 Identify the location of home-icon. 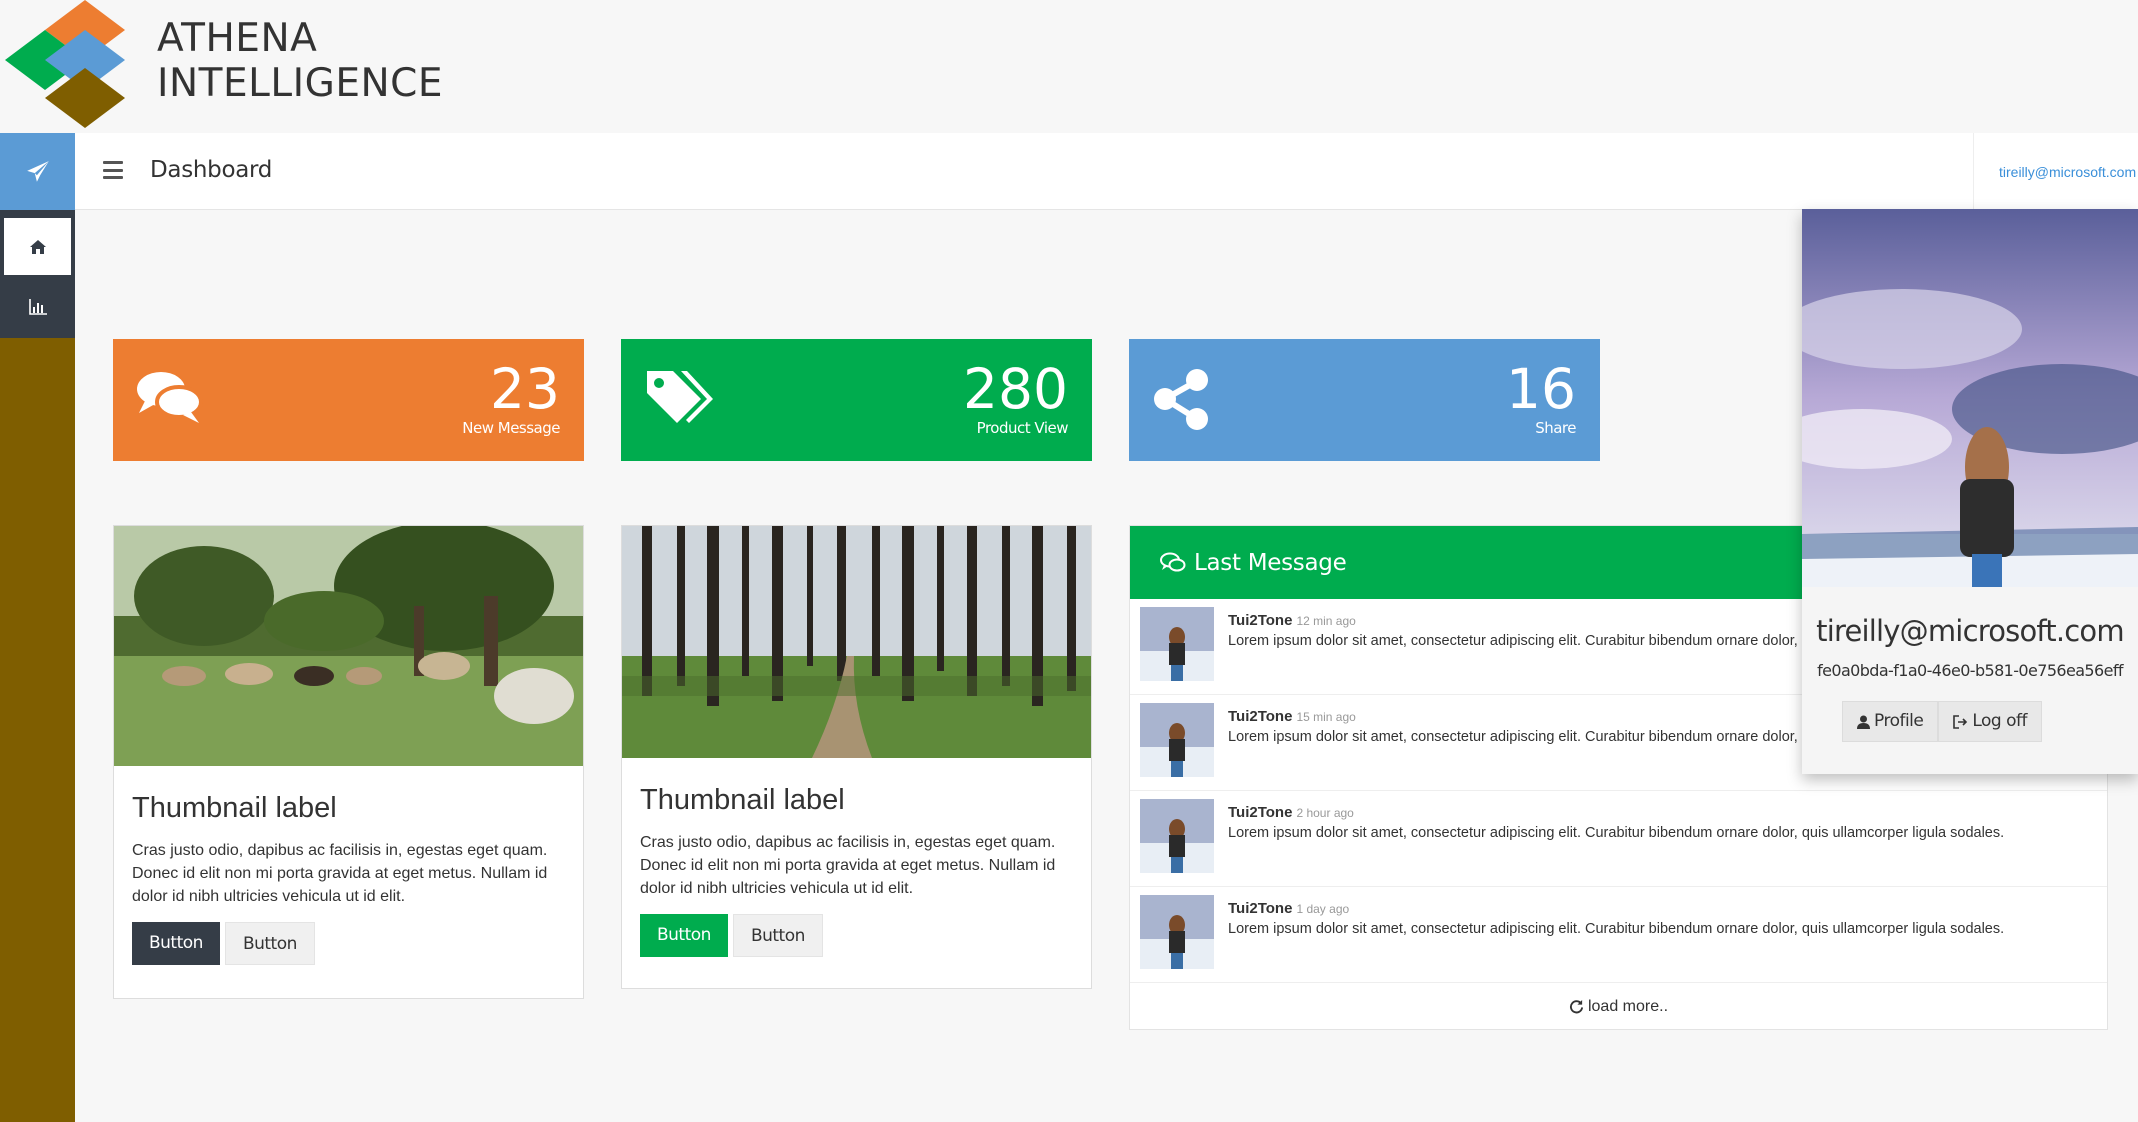
(37, 246).